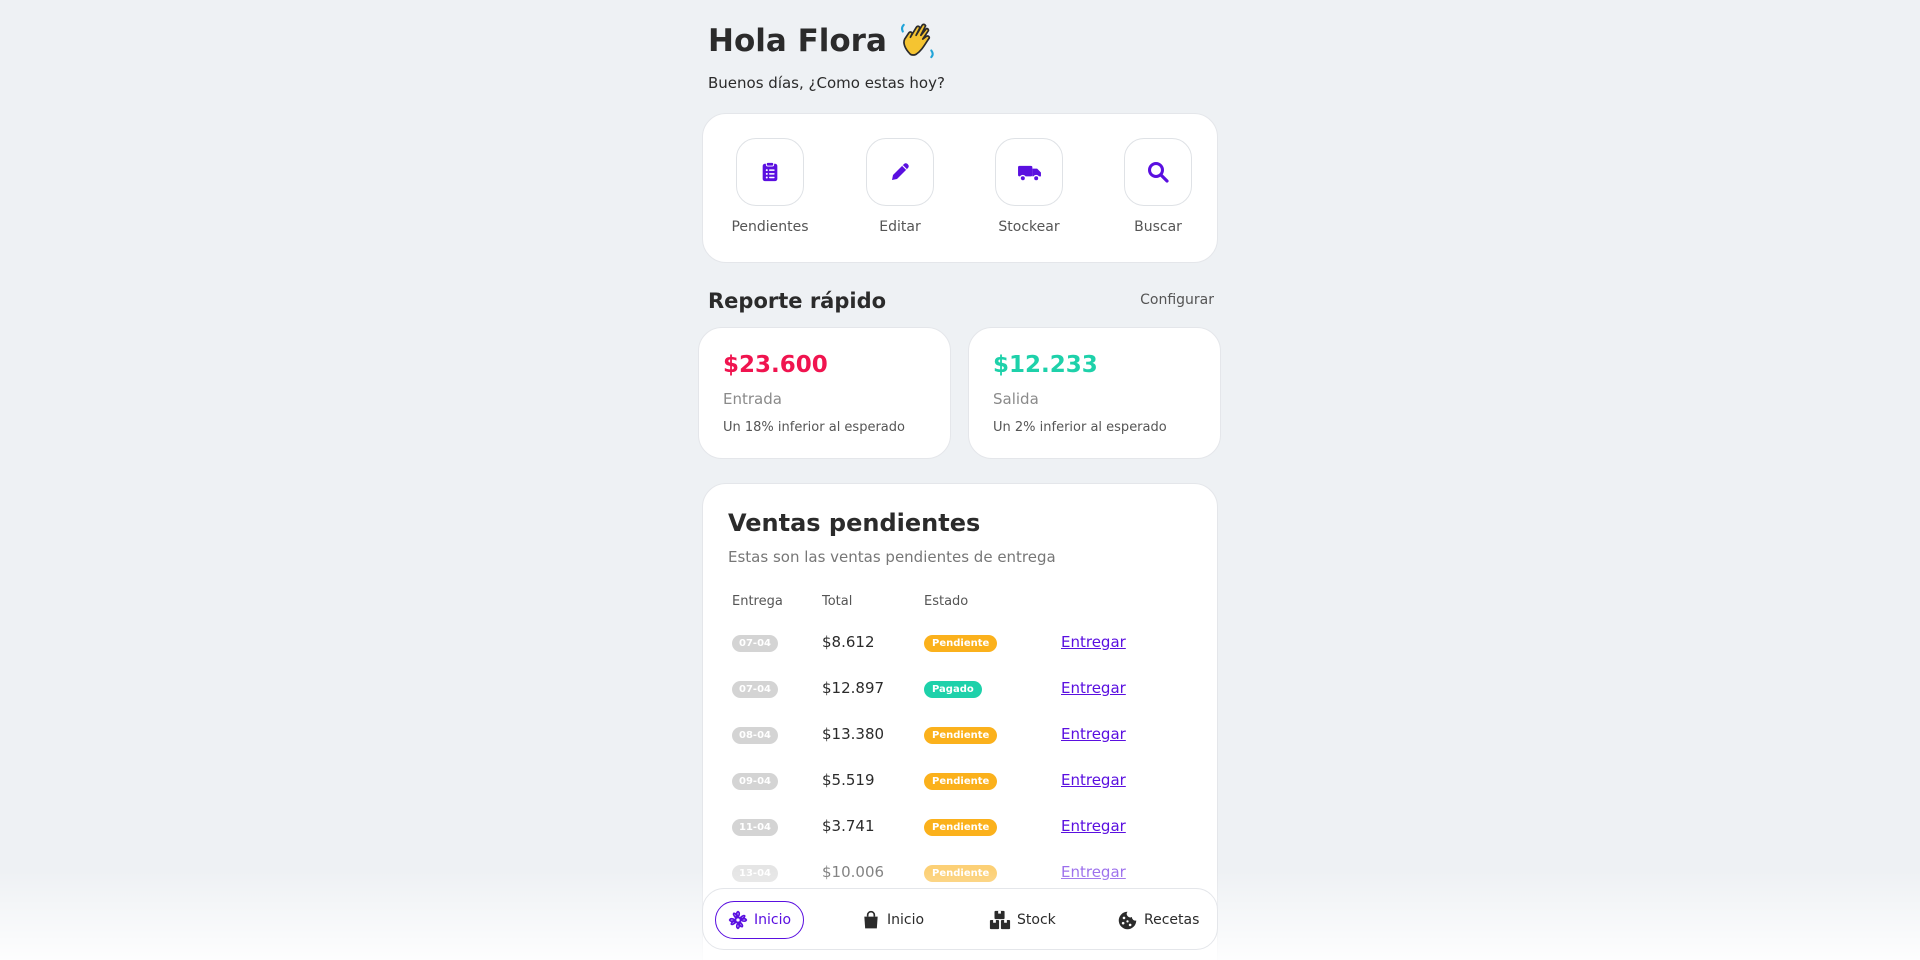 The image size is (1920, 960). I want to click on nav-item-stock: Stock, so click(1022, 920).